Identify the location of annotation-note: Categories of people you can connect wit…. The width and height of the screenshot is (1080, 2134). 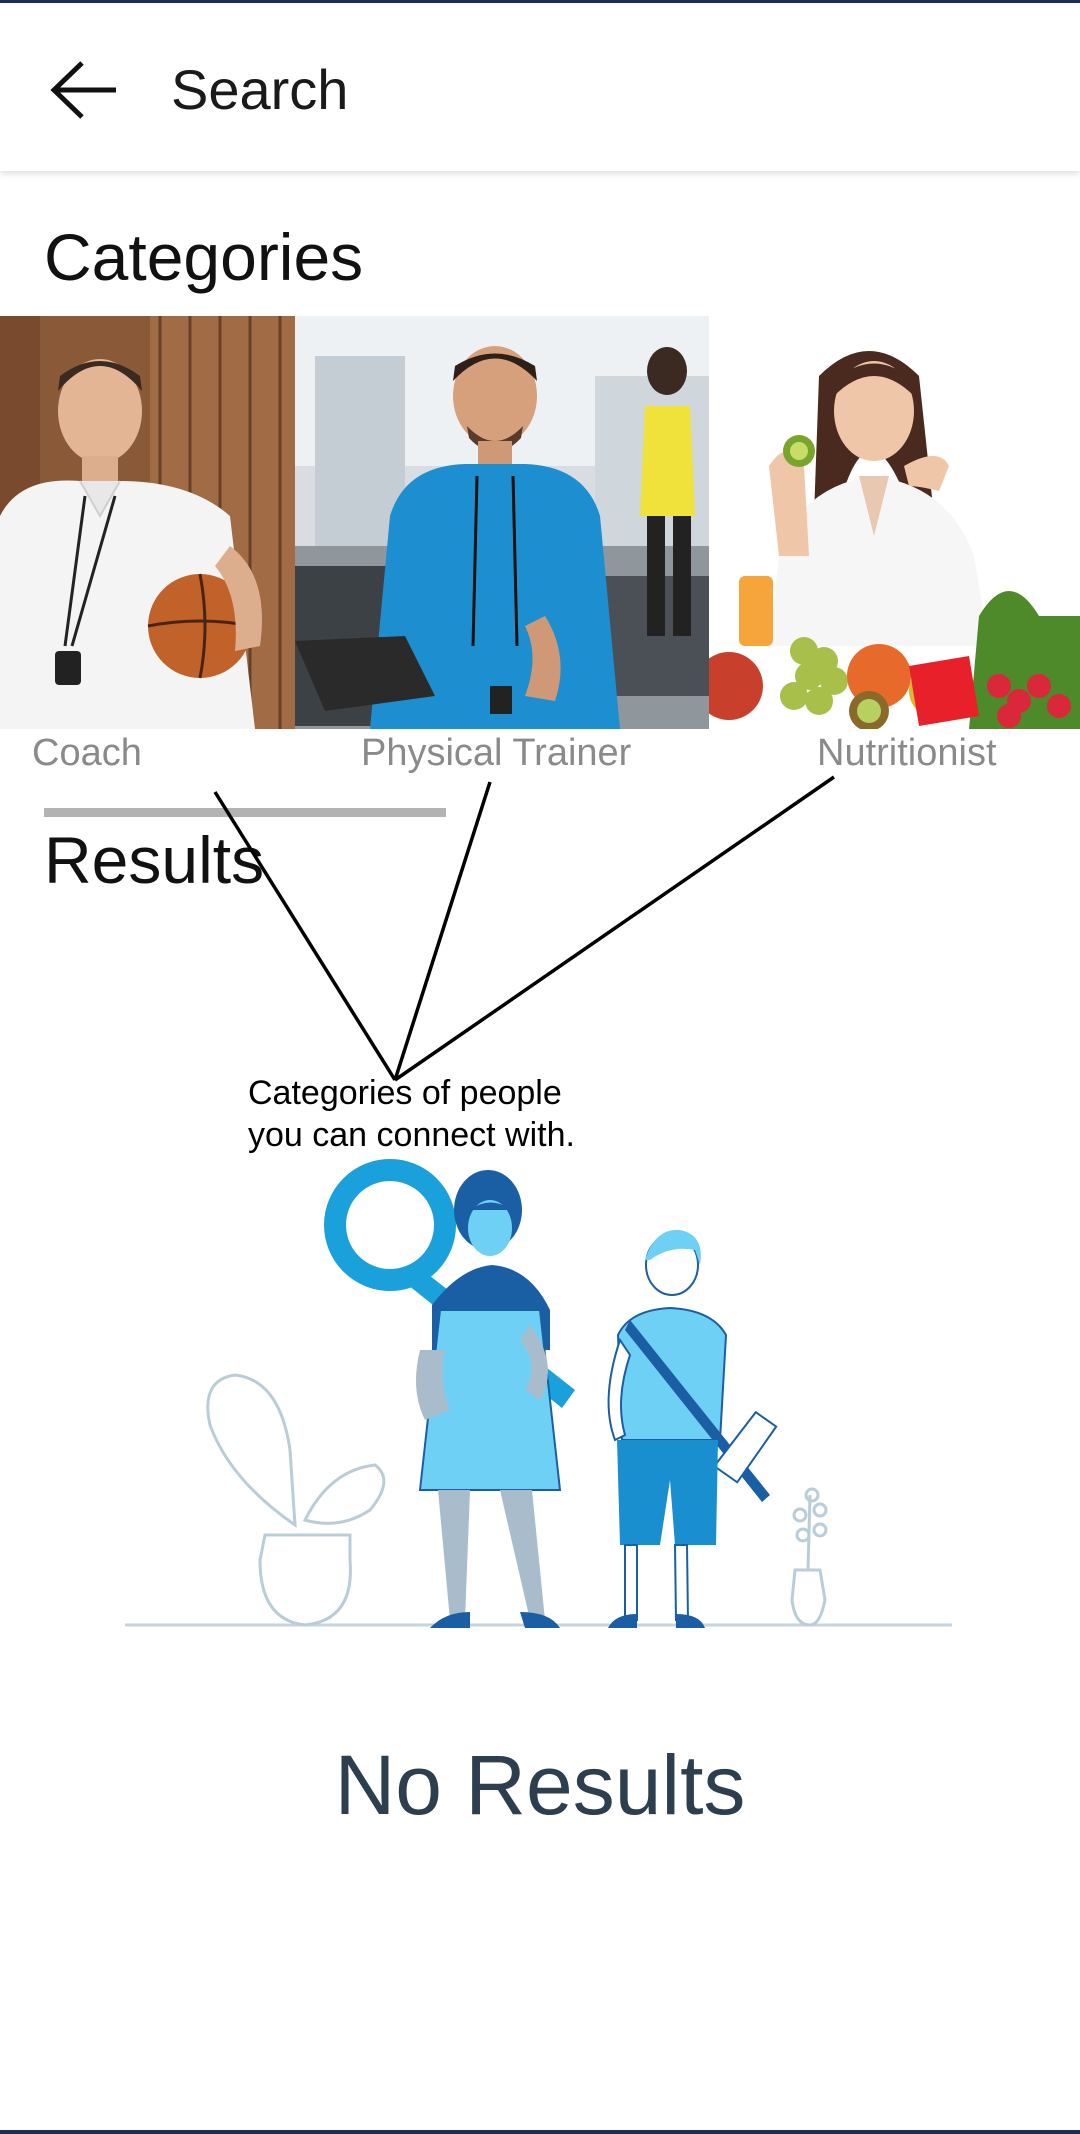
(448, 1114).